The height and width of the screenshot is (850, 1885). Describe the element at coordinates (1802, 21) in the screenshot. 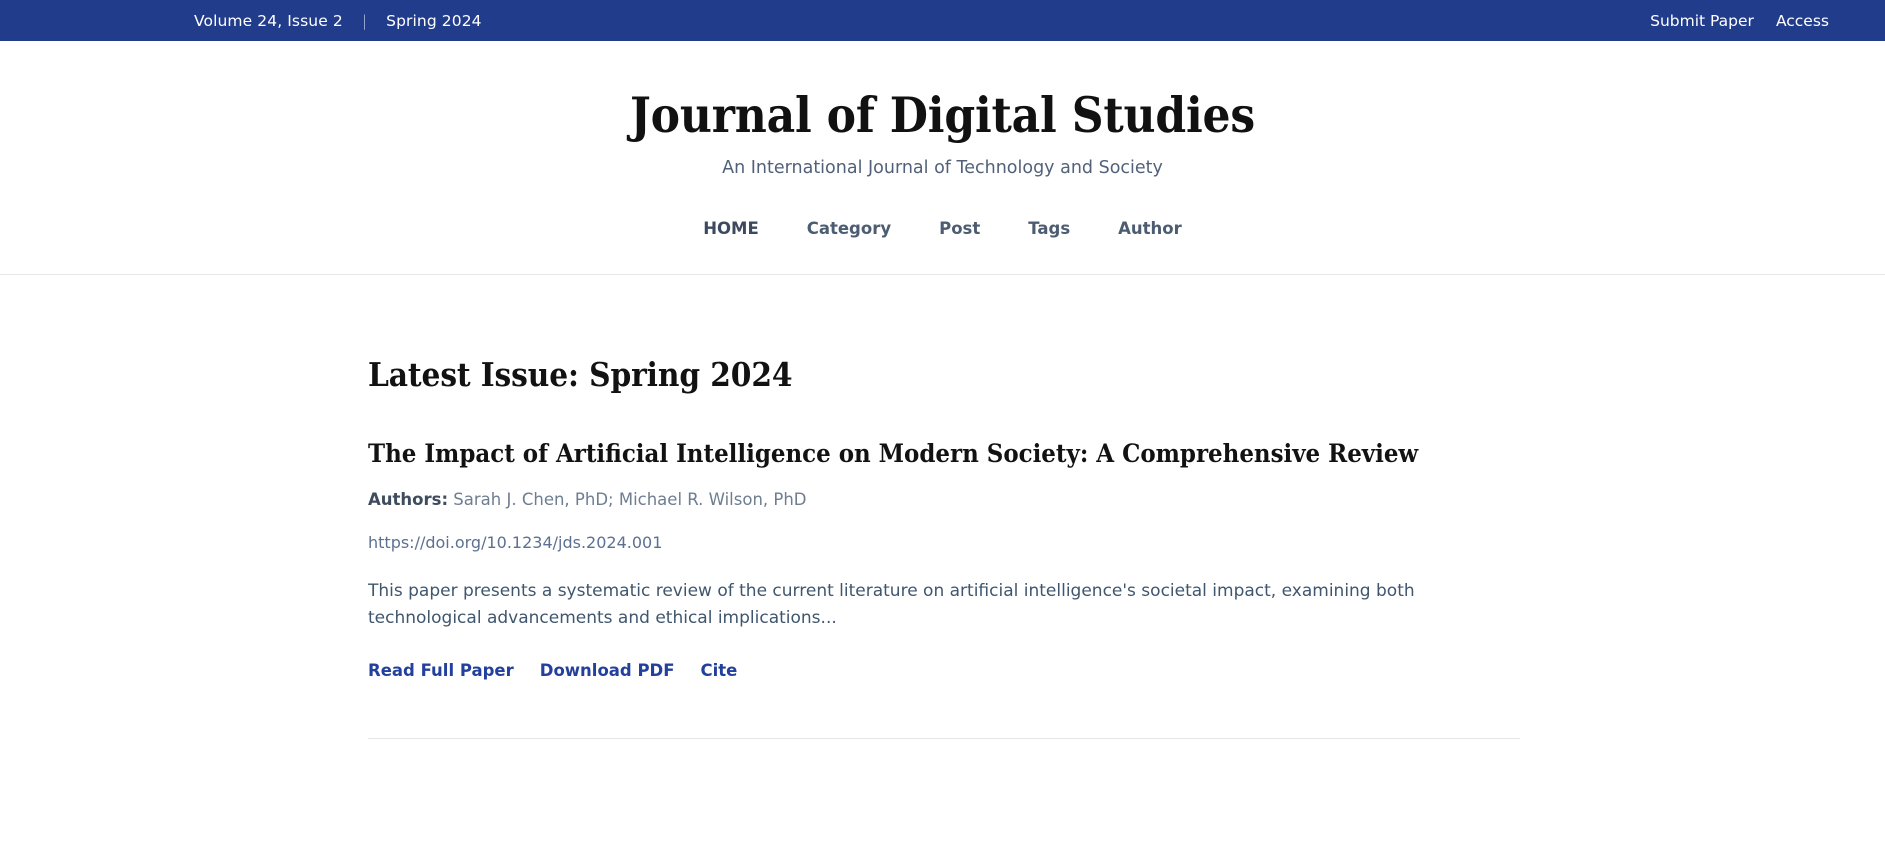

I see `access-link: Access` at that location.